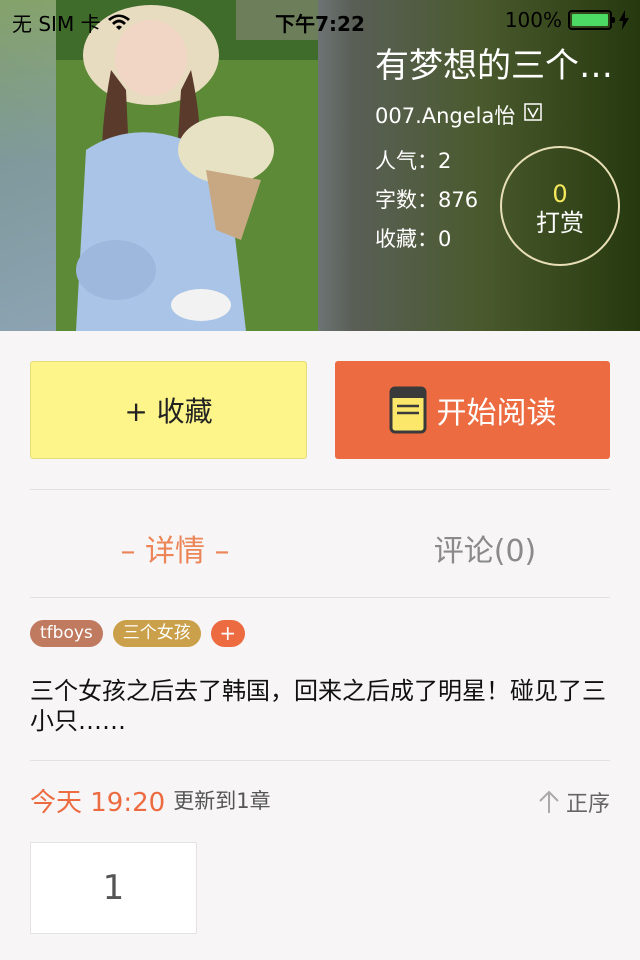 The height and width of the screenshot is (960, 640). What do you see at coordinates (549, 801) in the screenshot?
I see `arrow-up-icon` at bounding box center [549, 801].